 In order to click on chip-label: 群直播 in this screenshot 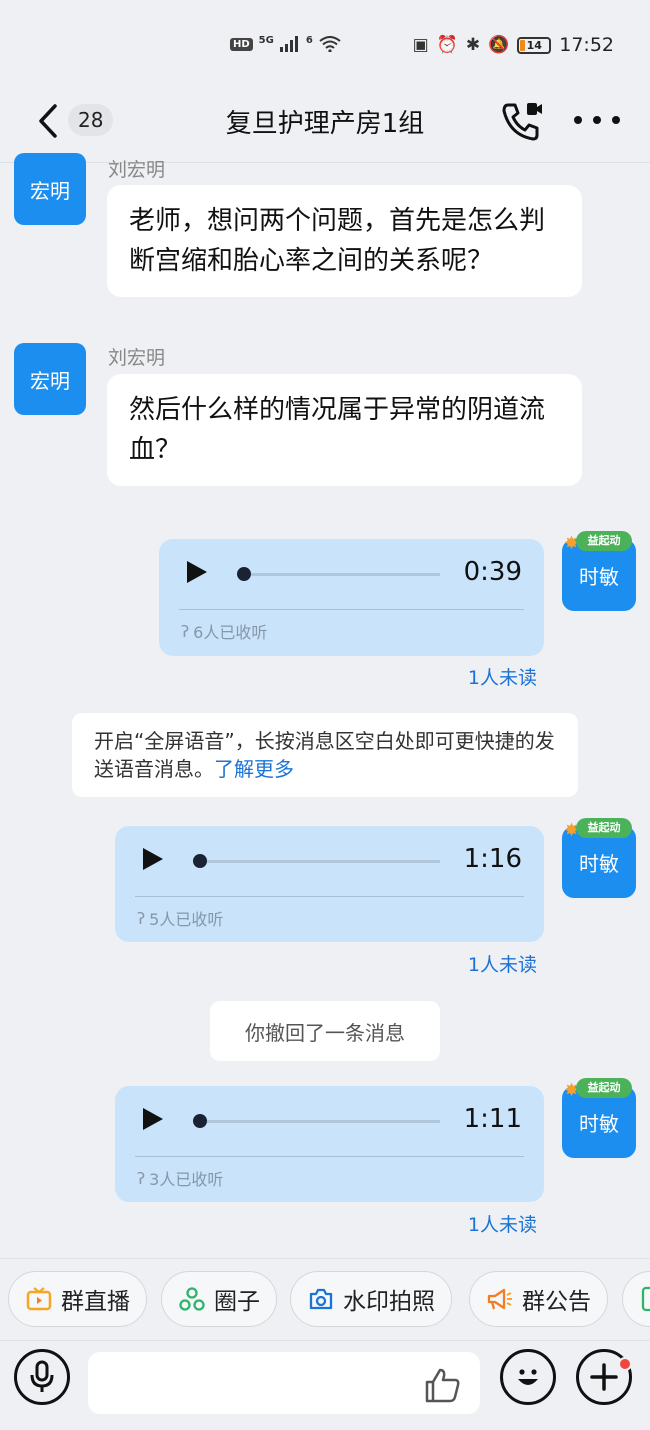, I will do `click(95, 1302)`.